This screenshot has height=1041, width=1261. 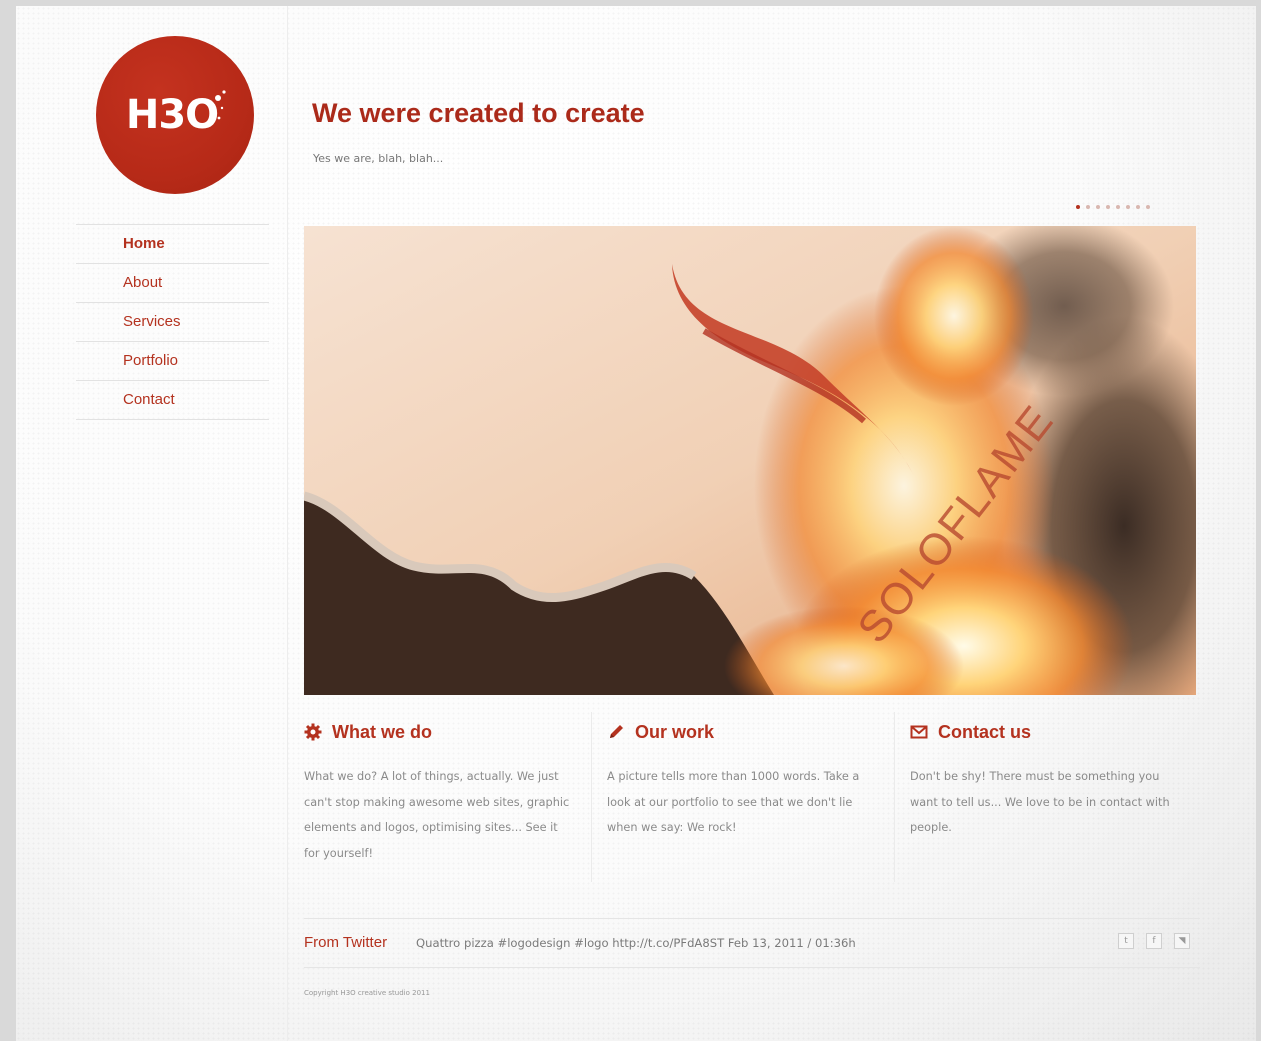 What do you see at coordinates (345, 942) in the screenshot?
I see `twitter-label: From Twitter` at bounding box center [345, 942].